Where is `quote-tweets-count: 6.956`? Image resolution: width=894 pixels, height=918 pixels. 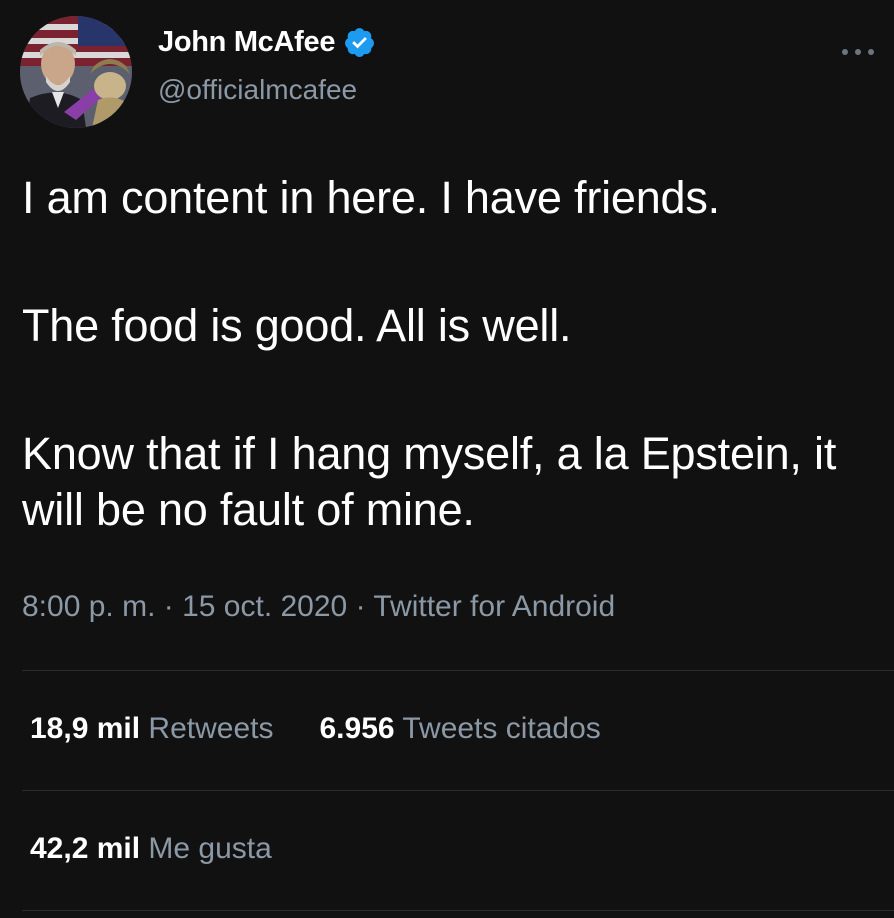 quote-tweets-count: 6.956 is located at coordinates (357, 728).